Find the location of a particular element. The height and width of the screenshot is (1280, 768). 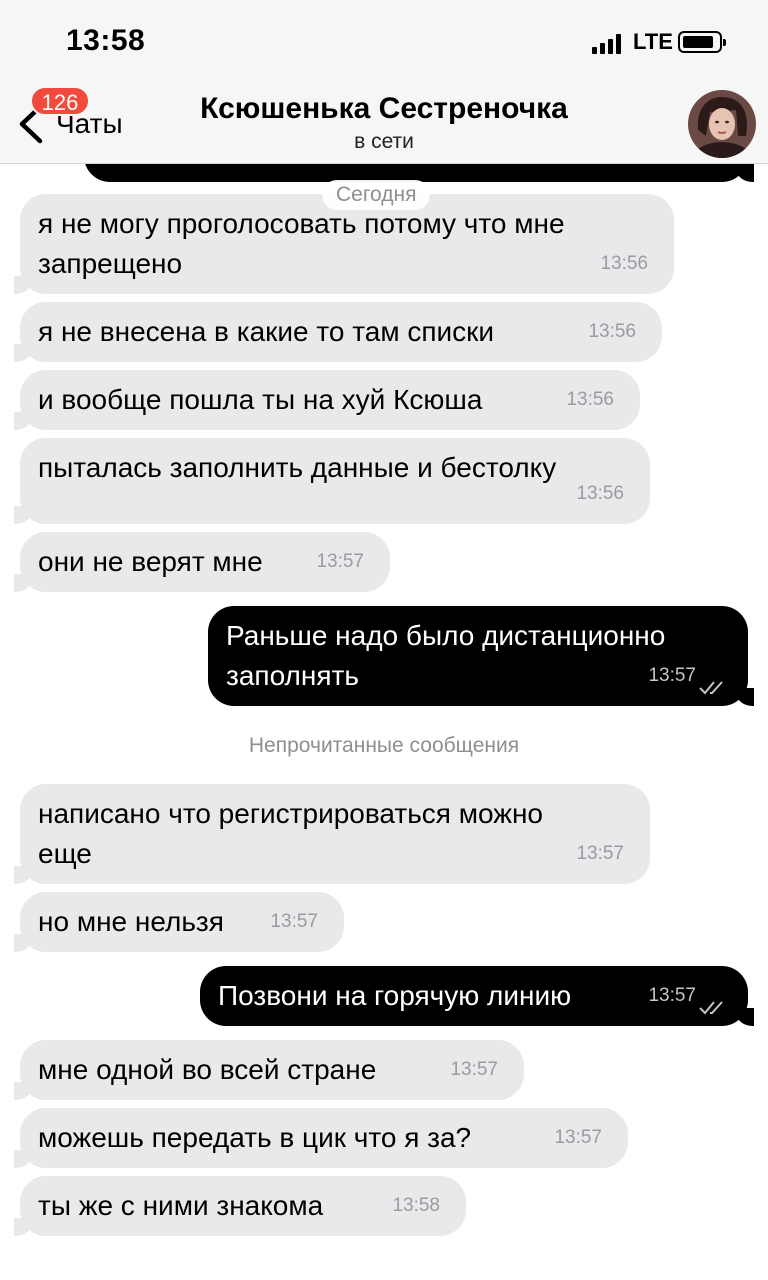

message-bubble-incoming: и вообще пошла ты на хуй Ксюша 13:56 is located at coordinates (327, 400).